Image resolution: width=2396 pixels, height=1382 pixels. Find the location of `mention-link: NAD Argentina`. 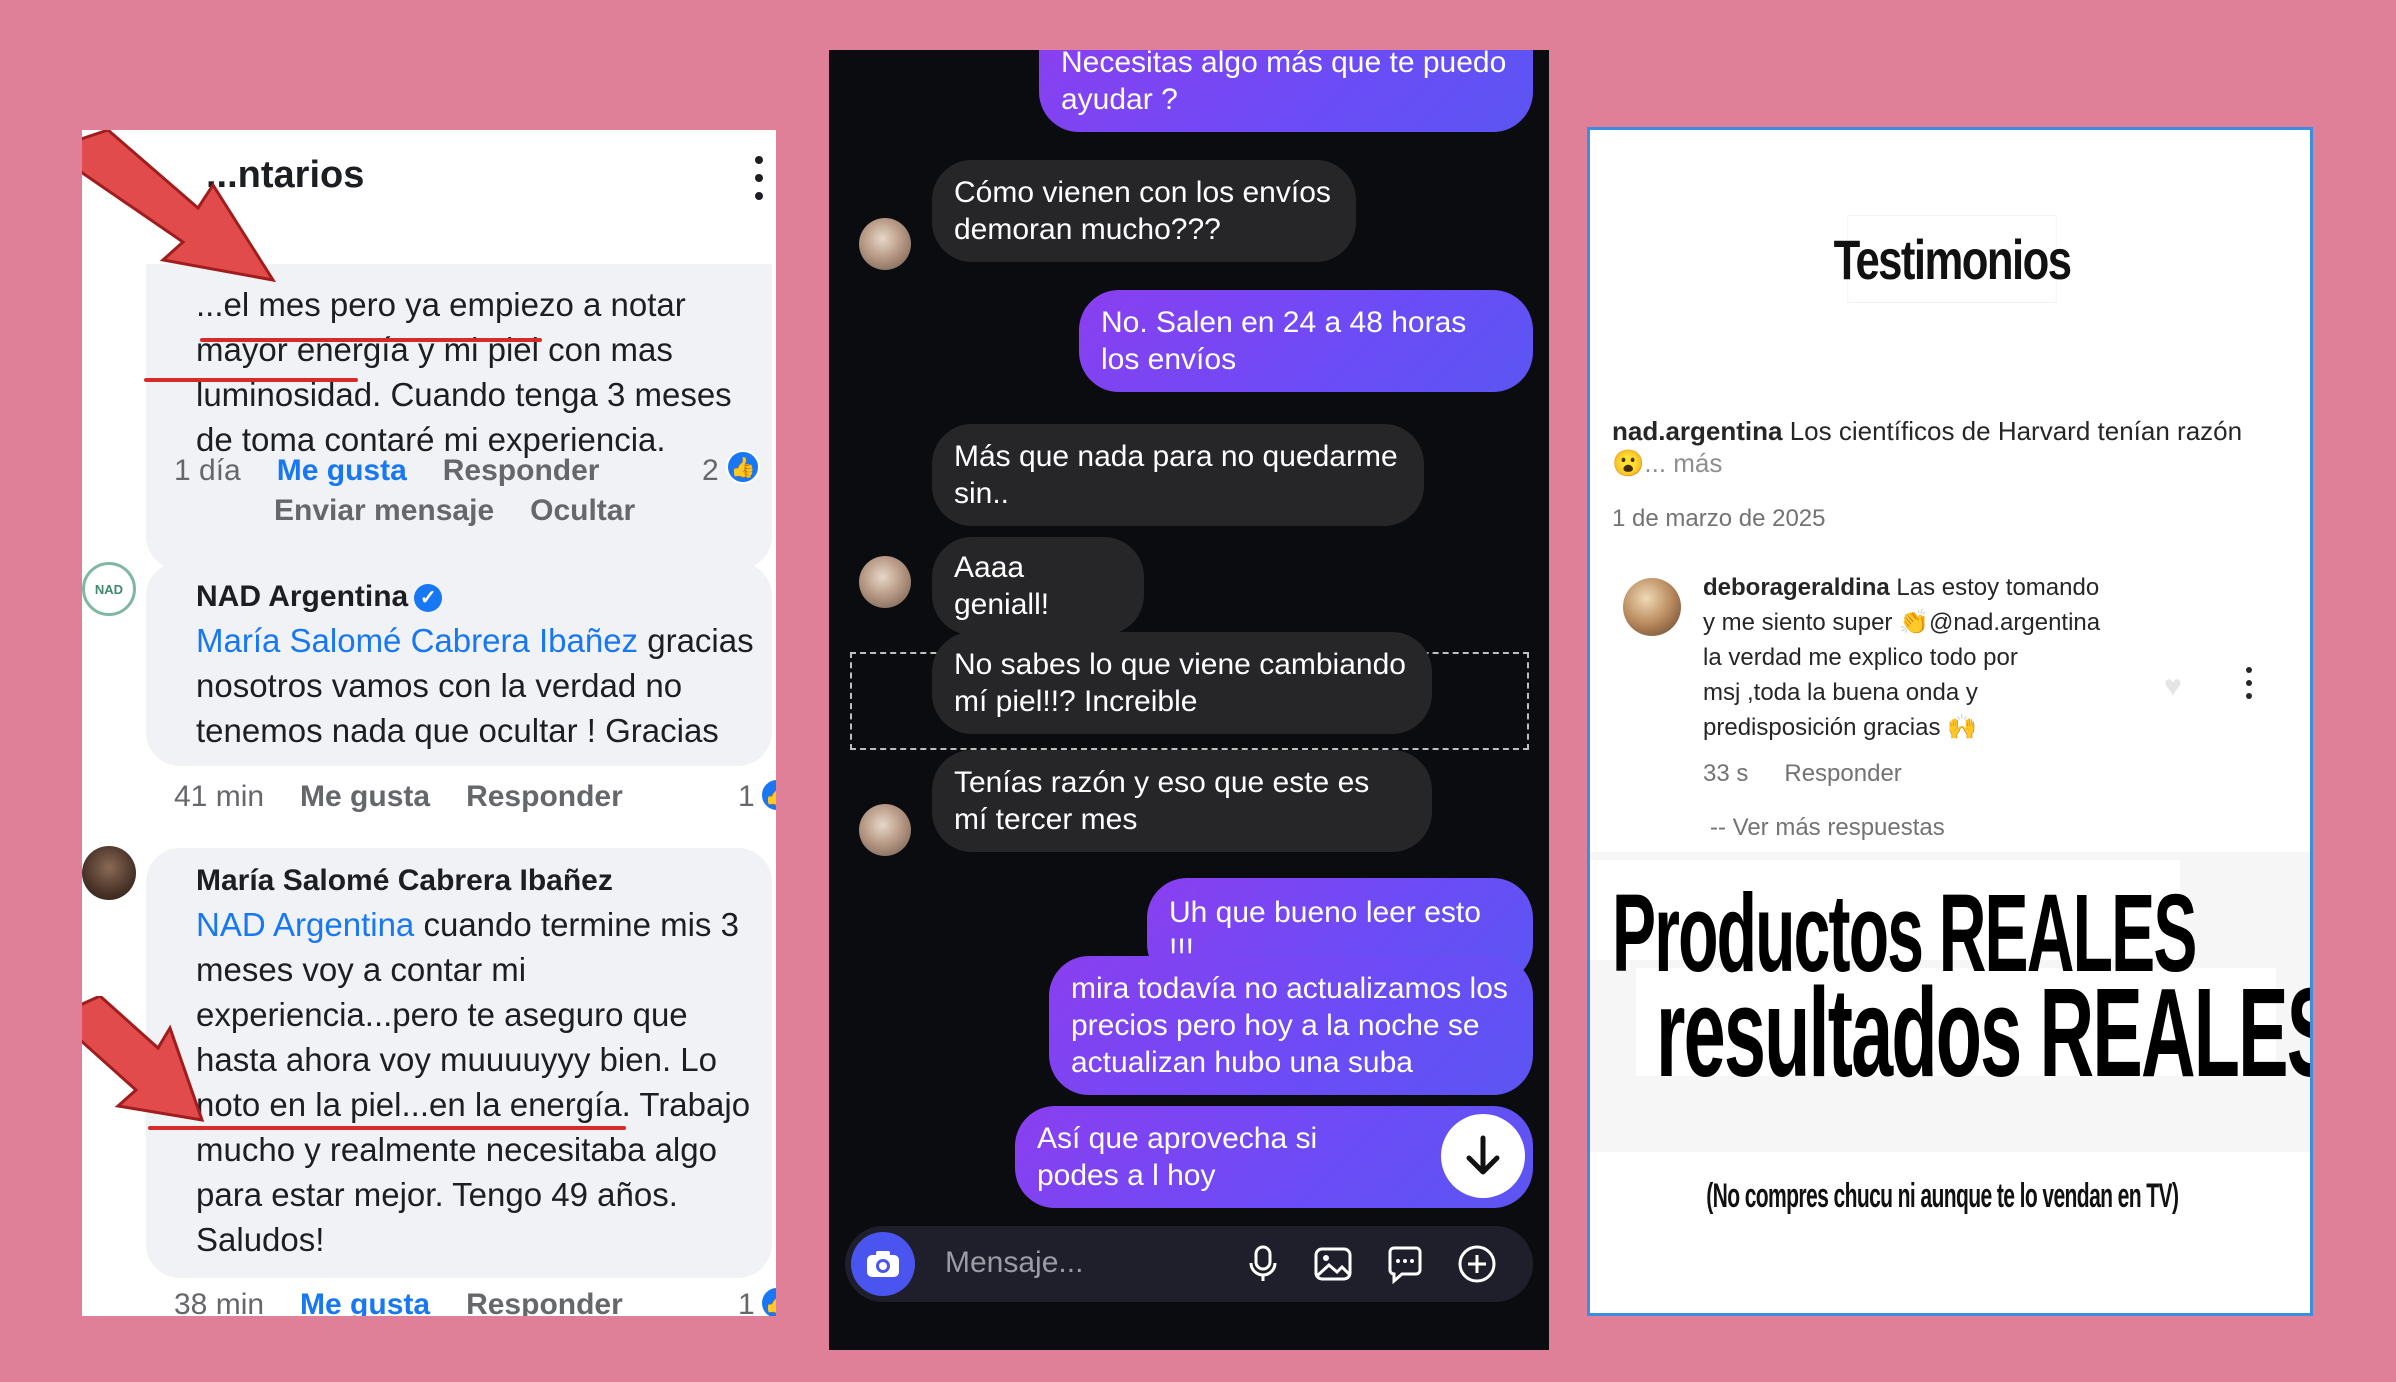

mention-link: NAD Argentina is located at coordinates (305, 924).